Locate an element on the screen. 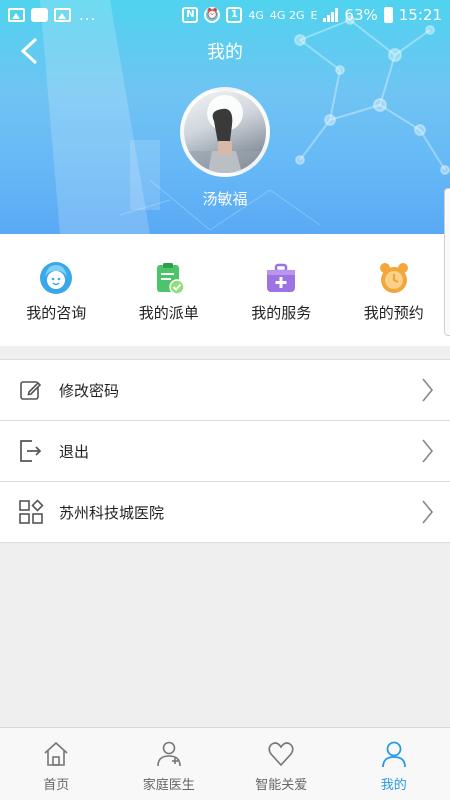 This screenshot has height=800, width=450. heart-icon is located at coordinates (281, 754).